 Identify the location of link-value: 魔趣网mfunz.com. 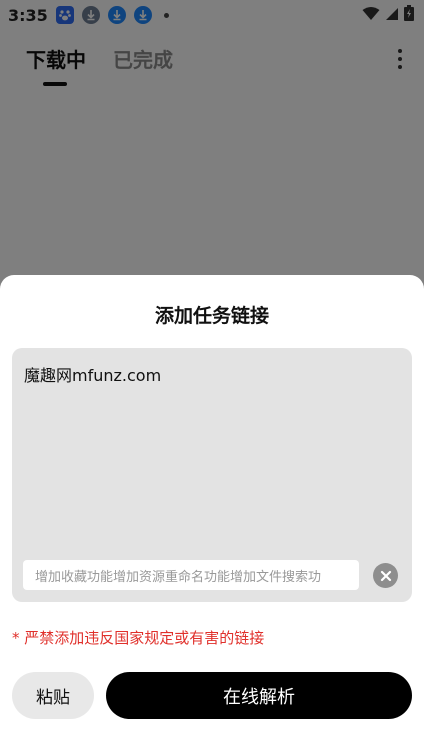
(92, 374).